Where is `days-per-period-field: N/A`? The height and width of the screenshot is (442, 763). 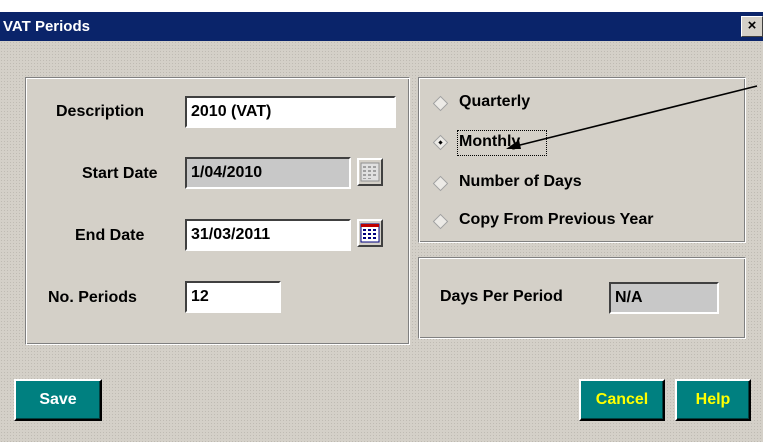
days-per-period-field: N/A is located at coordinates (664, 298).